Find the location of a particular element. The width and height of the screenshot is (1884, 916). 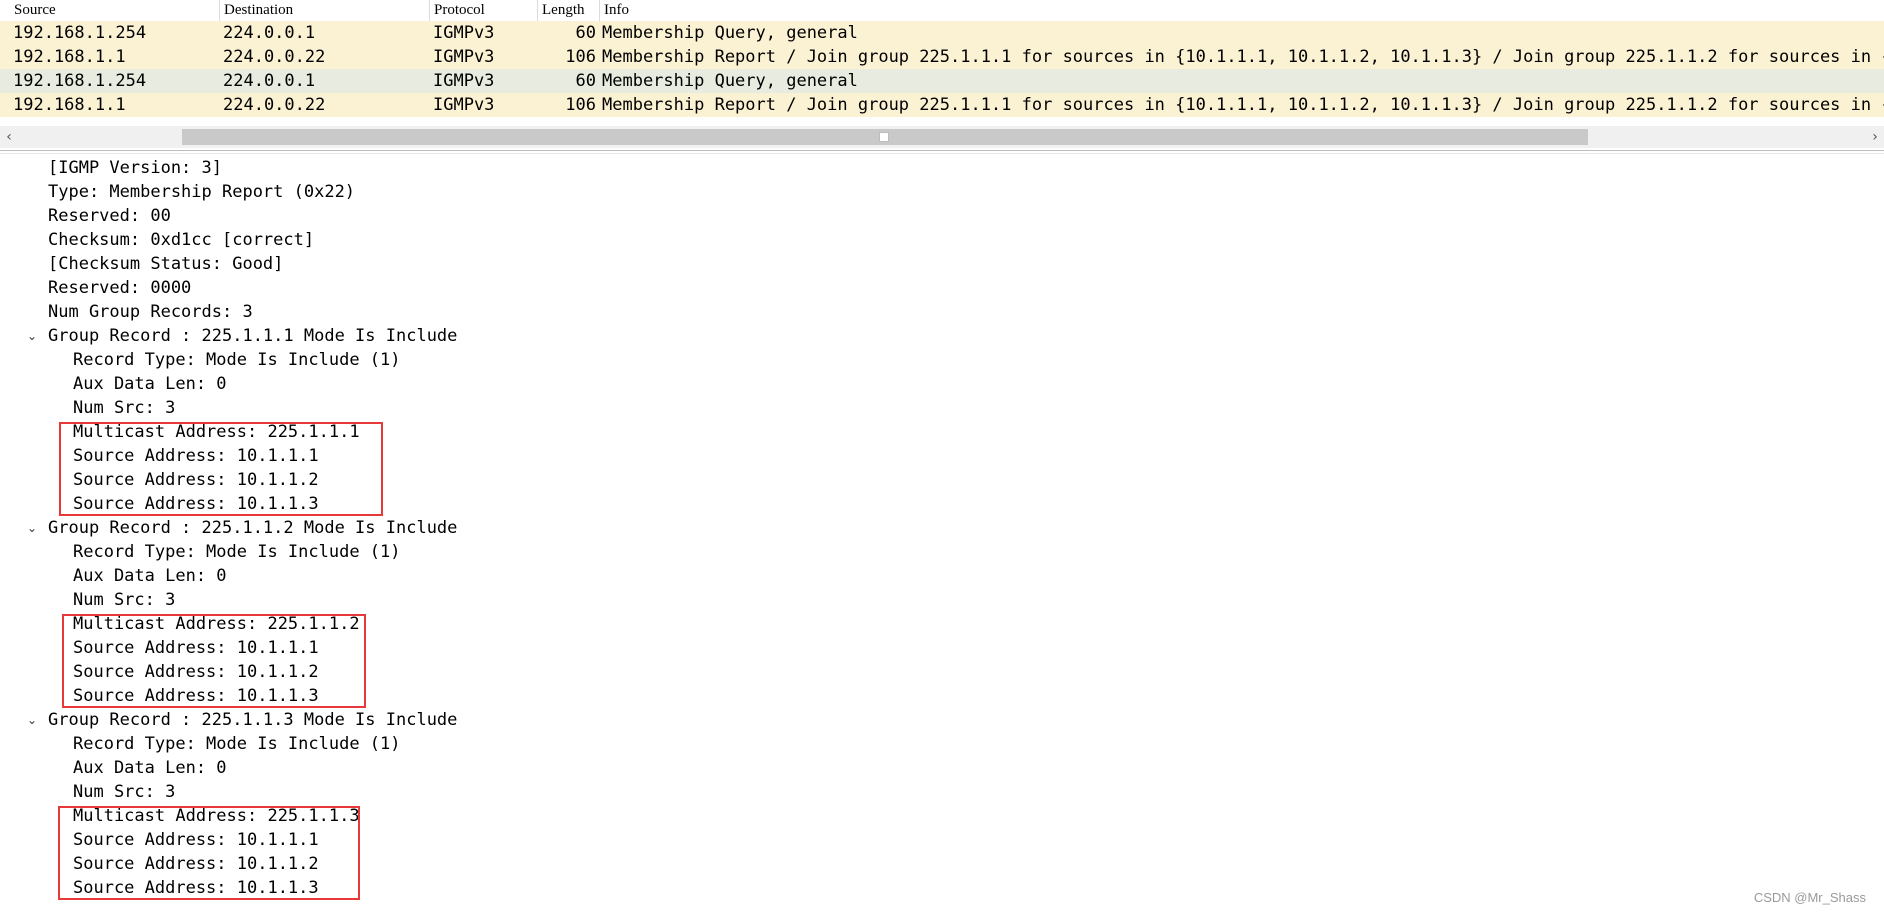

packet-list-header: Source Destination Protocol Length Info is located at coordinates (942, 11).